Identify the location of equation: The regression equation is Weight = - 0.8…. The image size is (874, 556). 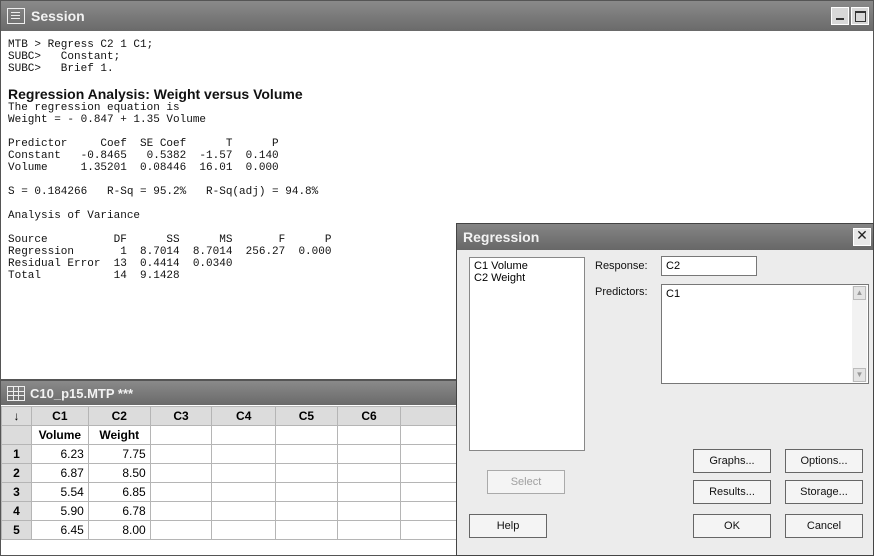
(440, 114).